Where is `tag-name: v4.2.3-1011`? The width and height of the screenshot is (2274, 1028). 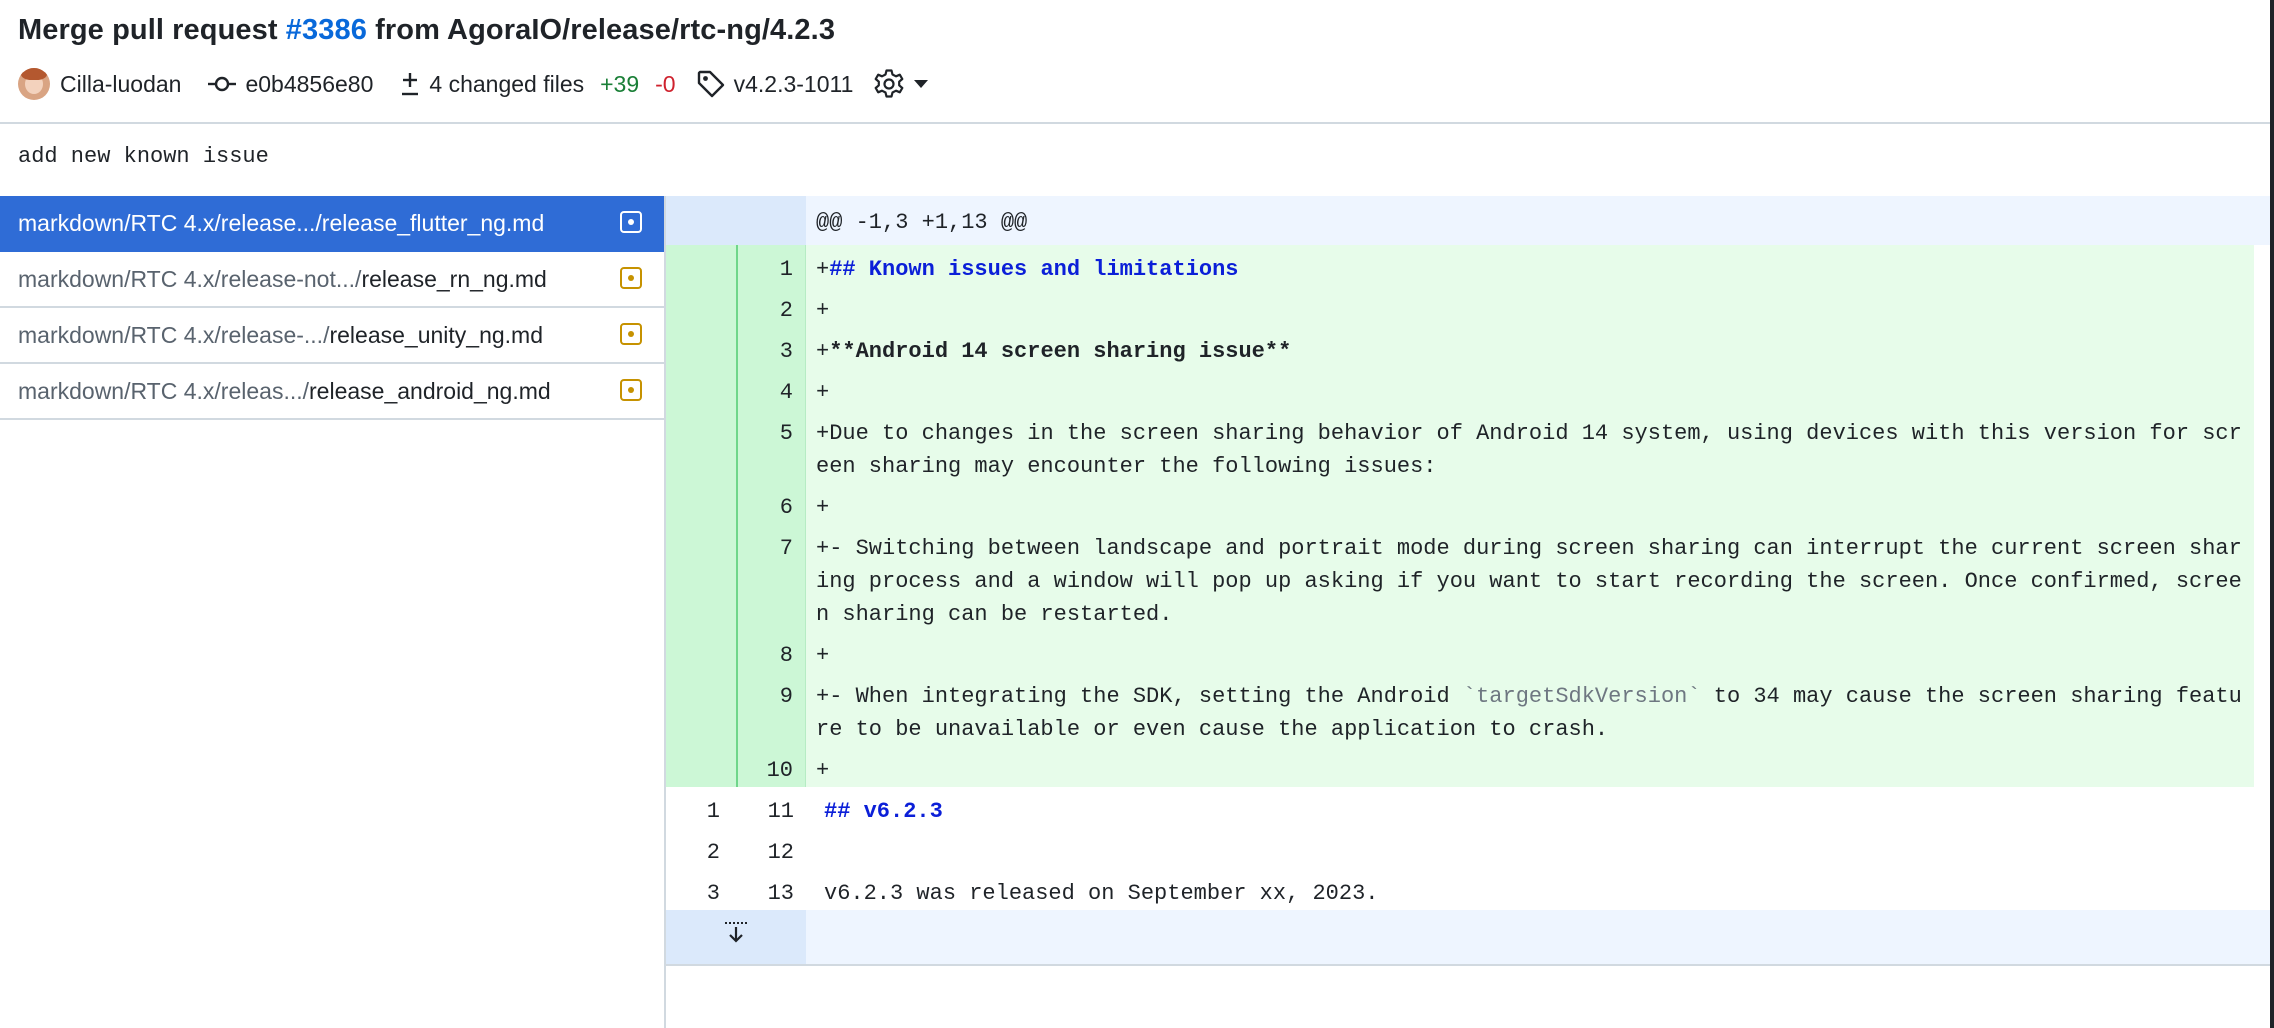 tag-name: v4.2.3-1011 is located at coordinates (794, 84).